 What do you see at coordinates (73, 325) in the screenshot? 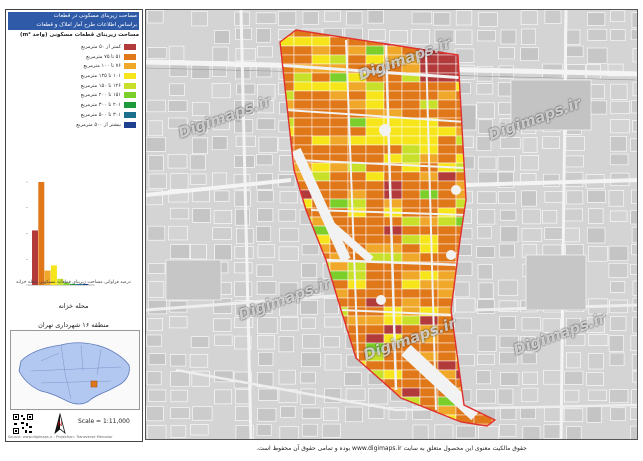
I see `district-name: منطقه ۱۶ شهرداری تهران` at bounding box center [73, 325].